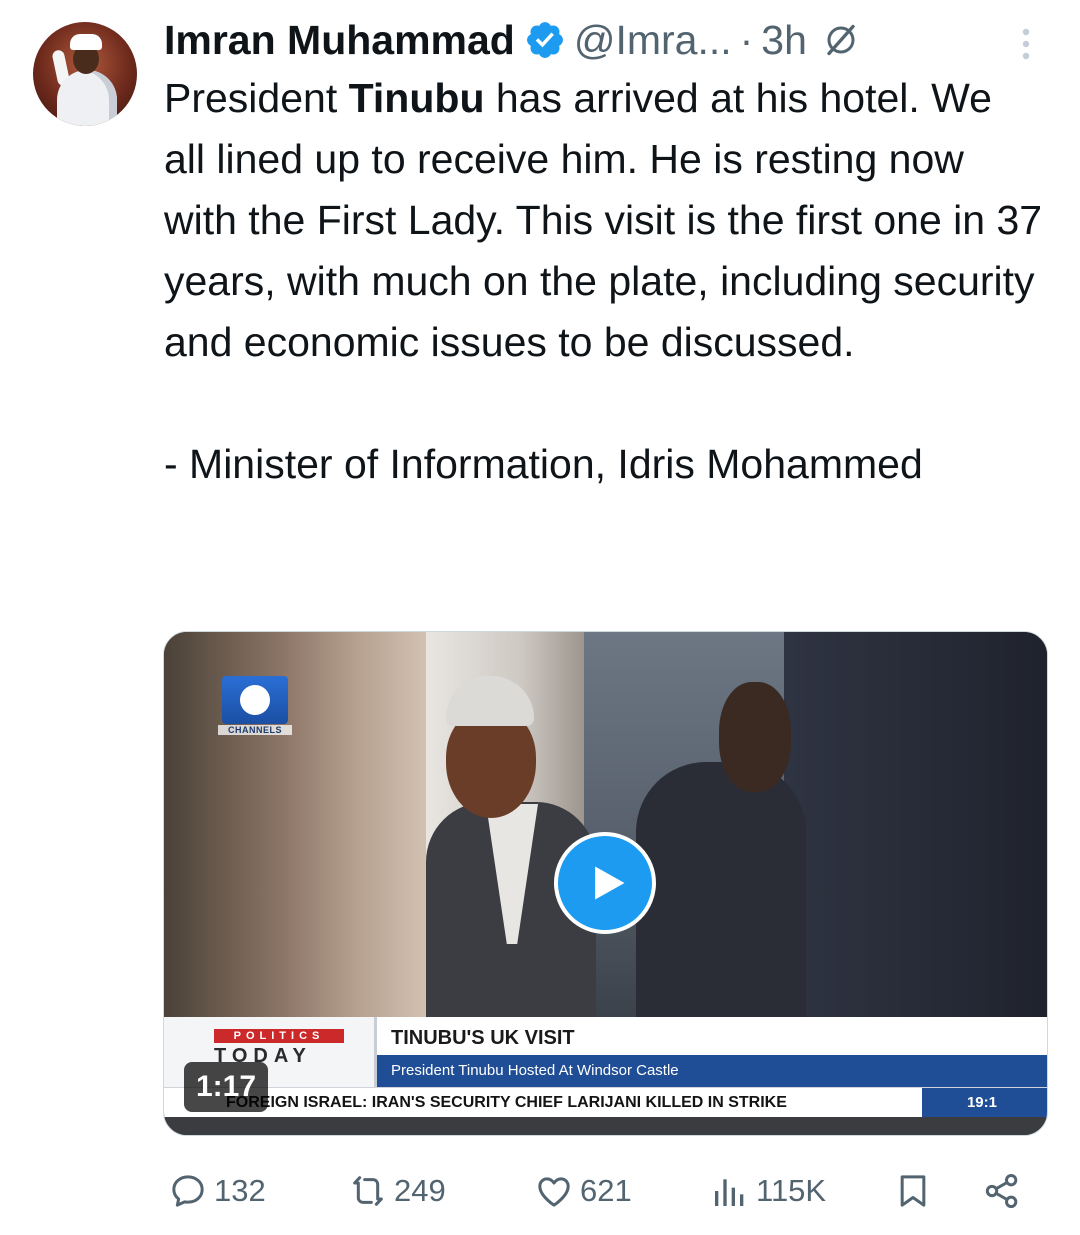  Describe the element at coordinates (554, 1192) in the screenshot. I see `like-icon` at that location.